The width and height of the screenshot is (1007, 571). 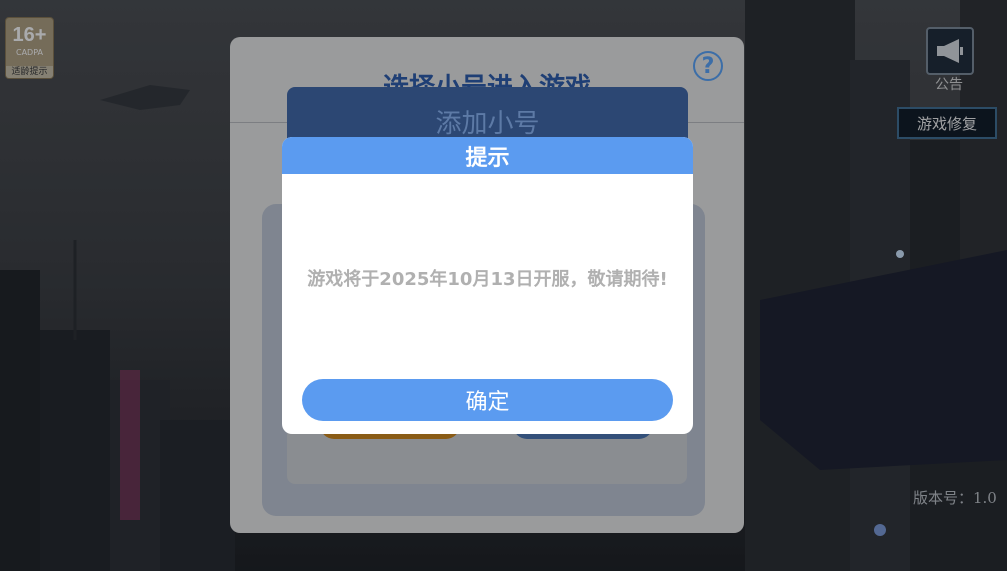 What do you see at coordinates (487, 155) in the screenshot?
I see `dialog-title: 提示` at bounding box center [487, 155].